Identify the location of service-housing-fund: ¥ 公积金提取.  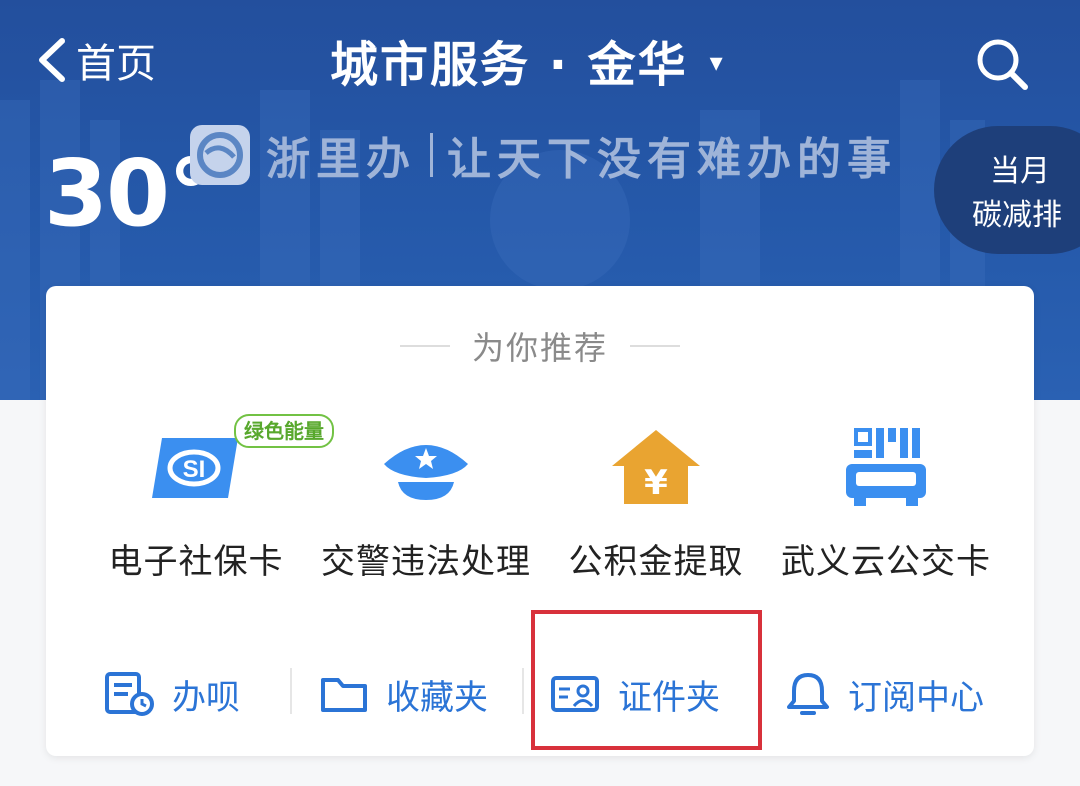
(656, 501).